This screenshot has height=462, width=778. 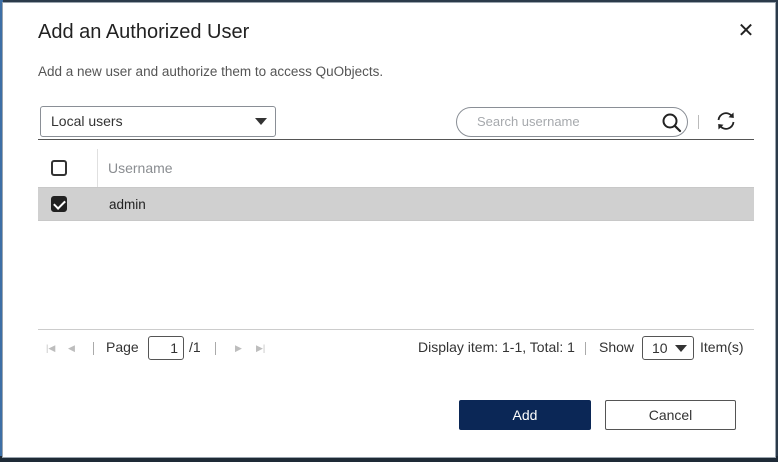 I want to click on refresh-icon, so click(x=726, y=121).